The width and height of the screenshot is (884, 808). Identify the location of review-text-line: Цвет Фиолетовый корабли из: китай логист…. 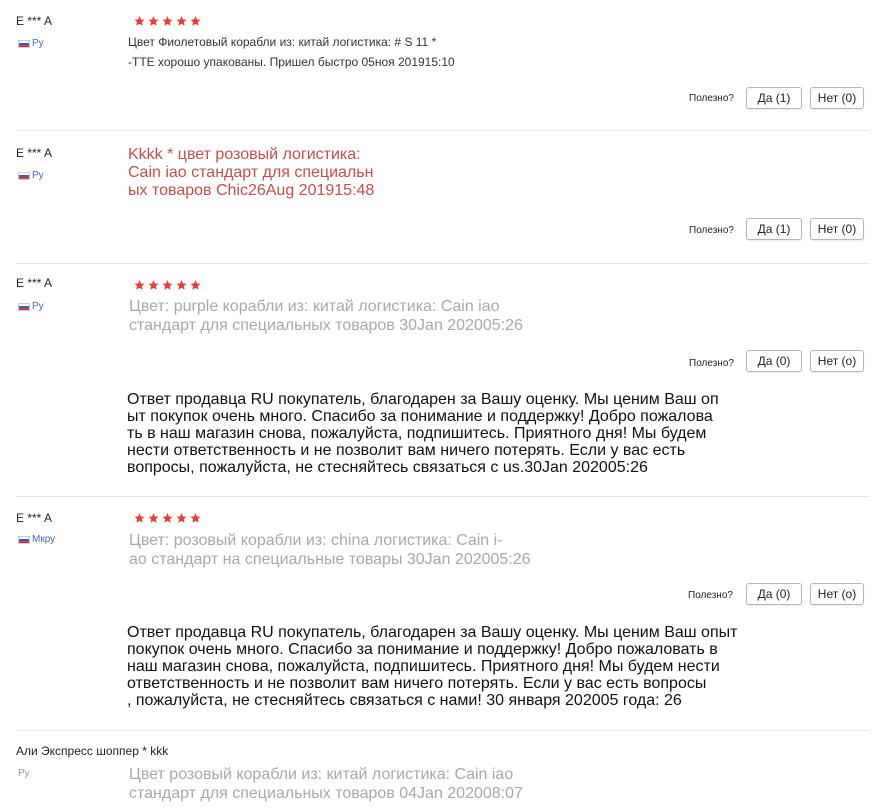
(282, 42).